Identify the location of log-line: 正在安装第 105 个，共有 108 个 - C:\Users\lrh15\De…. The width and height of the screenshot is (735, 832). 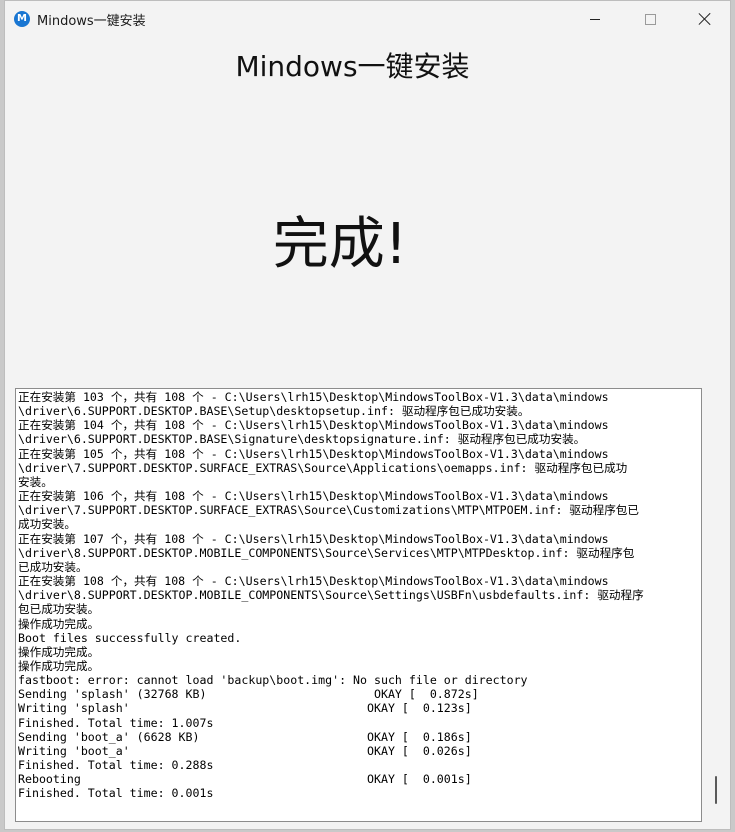
(313, 453).